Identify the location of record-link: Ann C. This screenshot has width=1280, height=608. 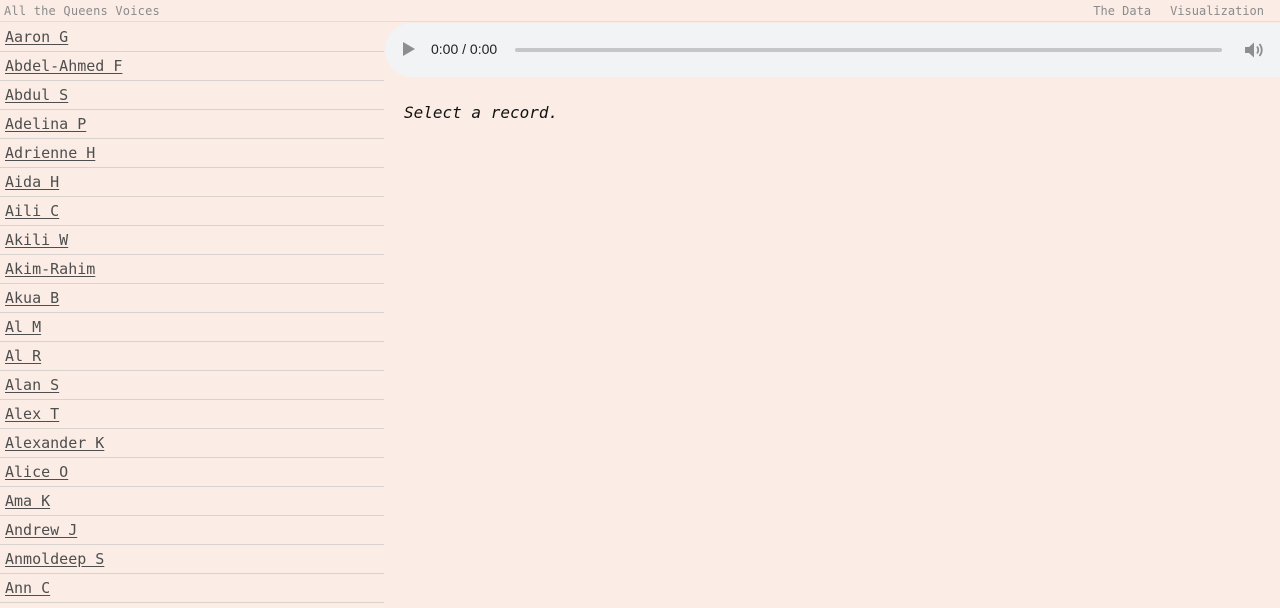
(27, 588).